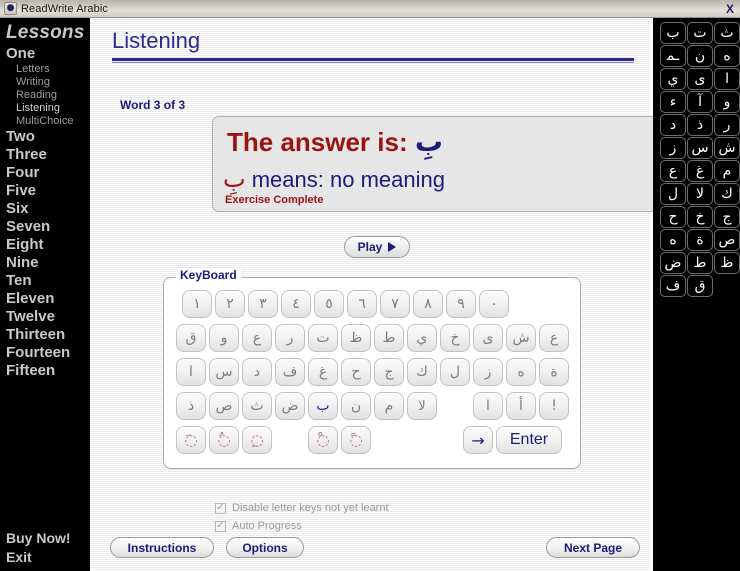  I want to click on keyboard-key: ض, so click(290, 406).